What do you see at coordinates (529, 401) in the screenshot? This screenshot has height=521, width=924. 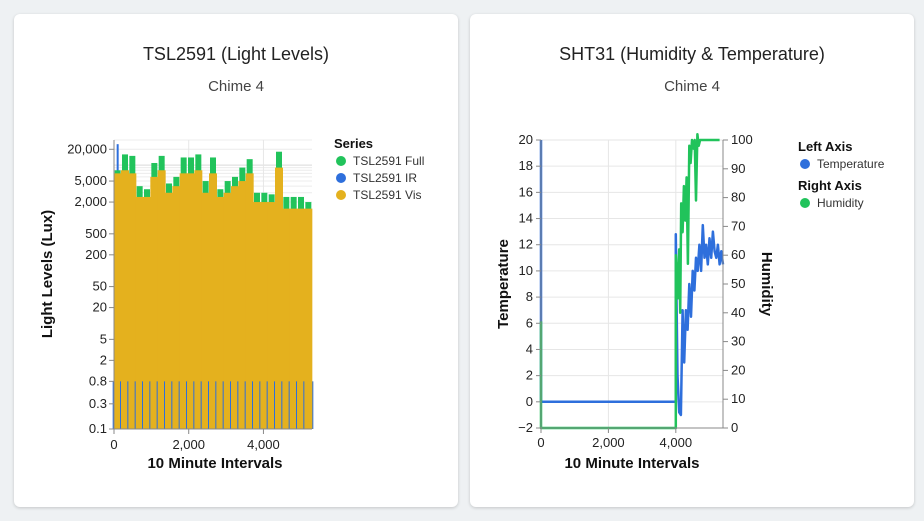 I see `y-left-tick-label: 0` at bounding box center [529, 401].